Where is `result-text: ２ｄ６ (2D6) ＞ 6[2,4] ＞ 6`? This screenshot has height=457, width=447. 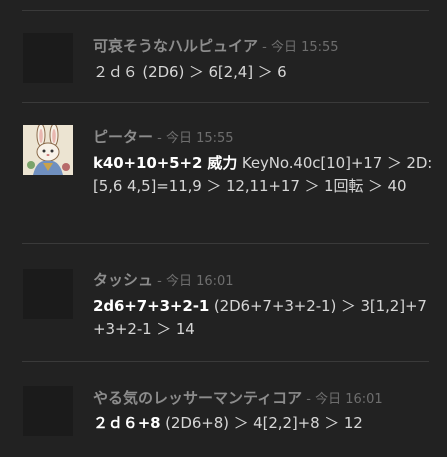 result-text: ２ｄ６ (2D6) ＞ 6[2,4] ＞ 6 is located at coordinates (190, 72).